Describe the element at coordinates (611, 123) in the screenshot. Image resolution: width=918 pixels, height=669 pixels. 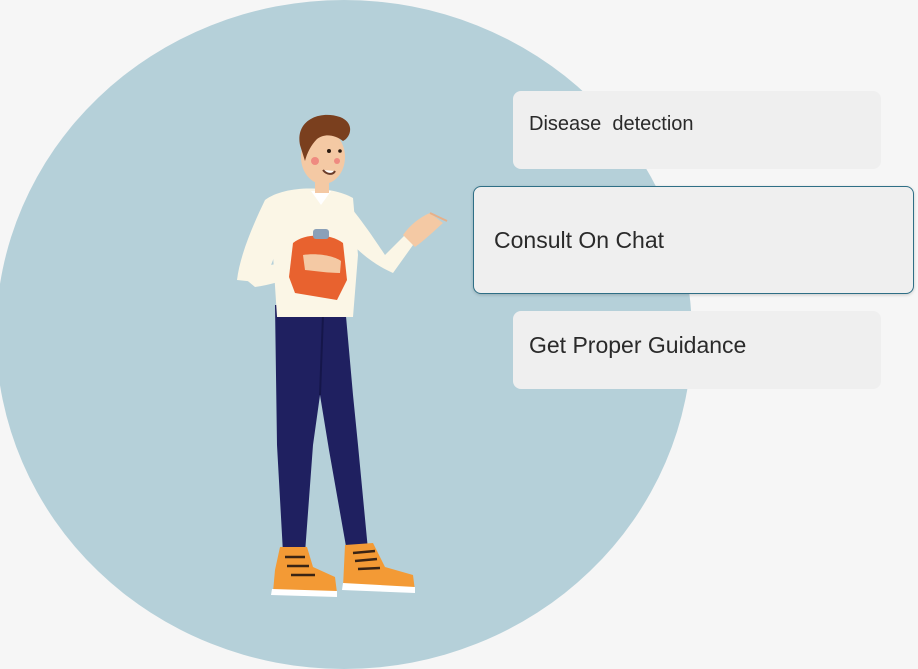
I see `option-label: Disease detection` at that location.